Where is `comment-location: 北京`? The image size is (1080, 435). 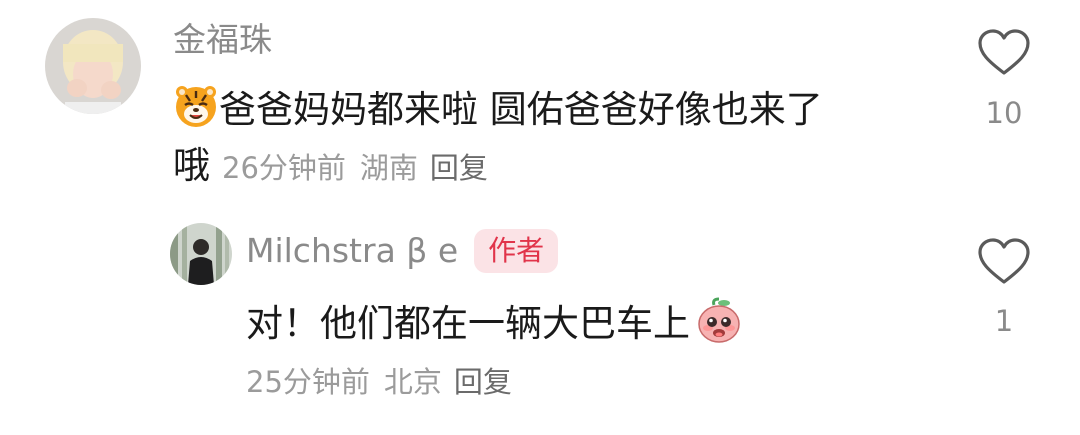 comment-location: 北京 is located at coordinates (412, 382).